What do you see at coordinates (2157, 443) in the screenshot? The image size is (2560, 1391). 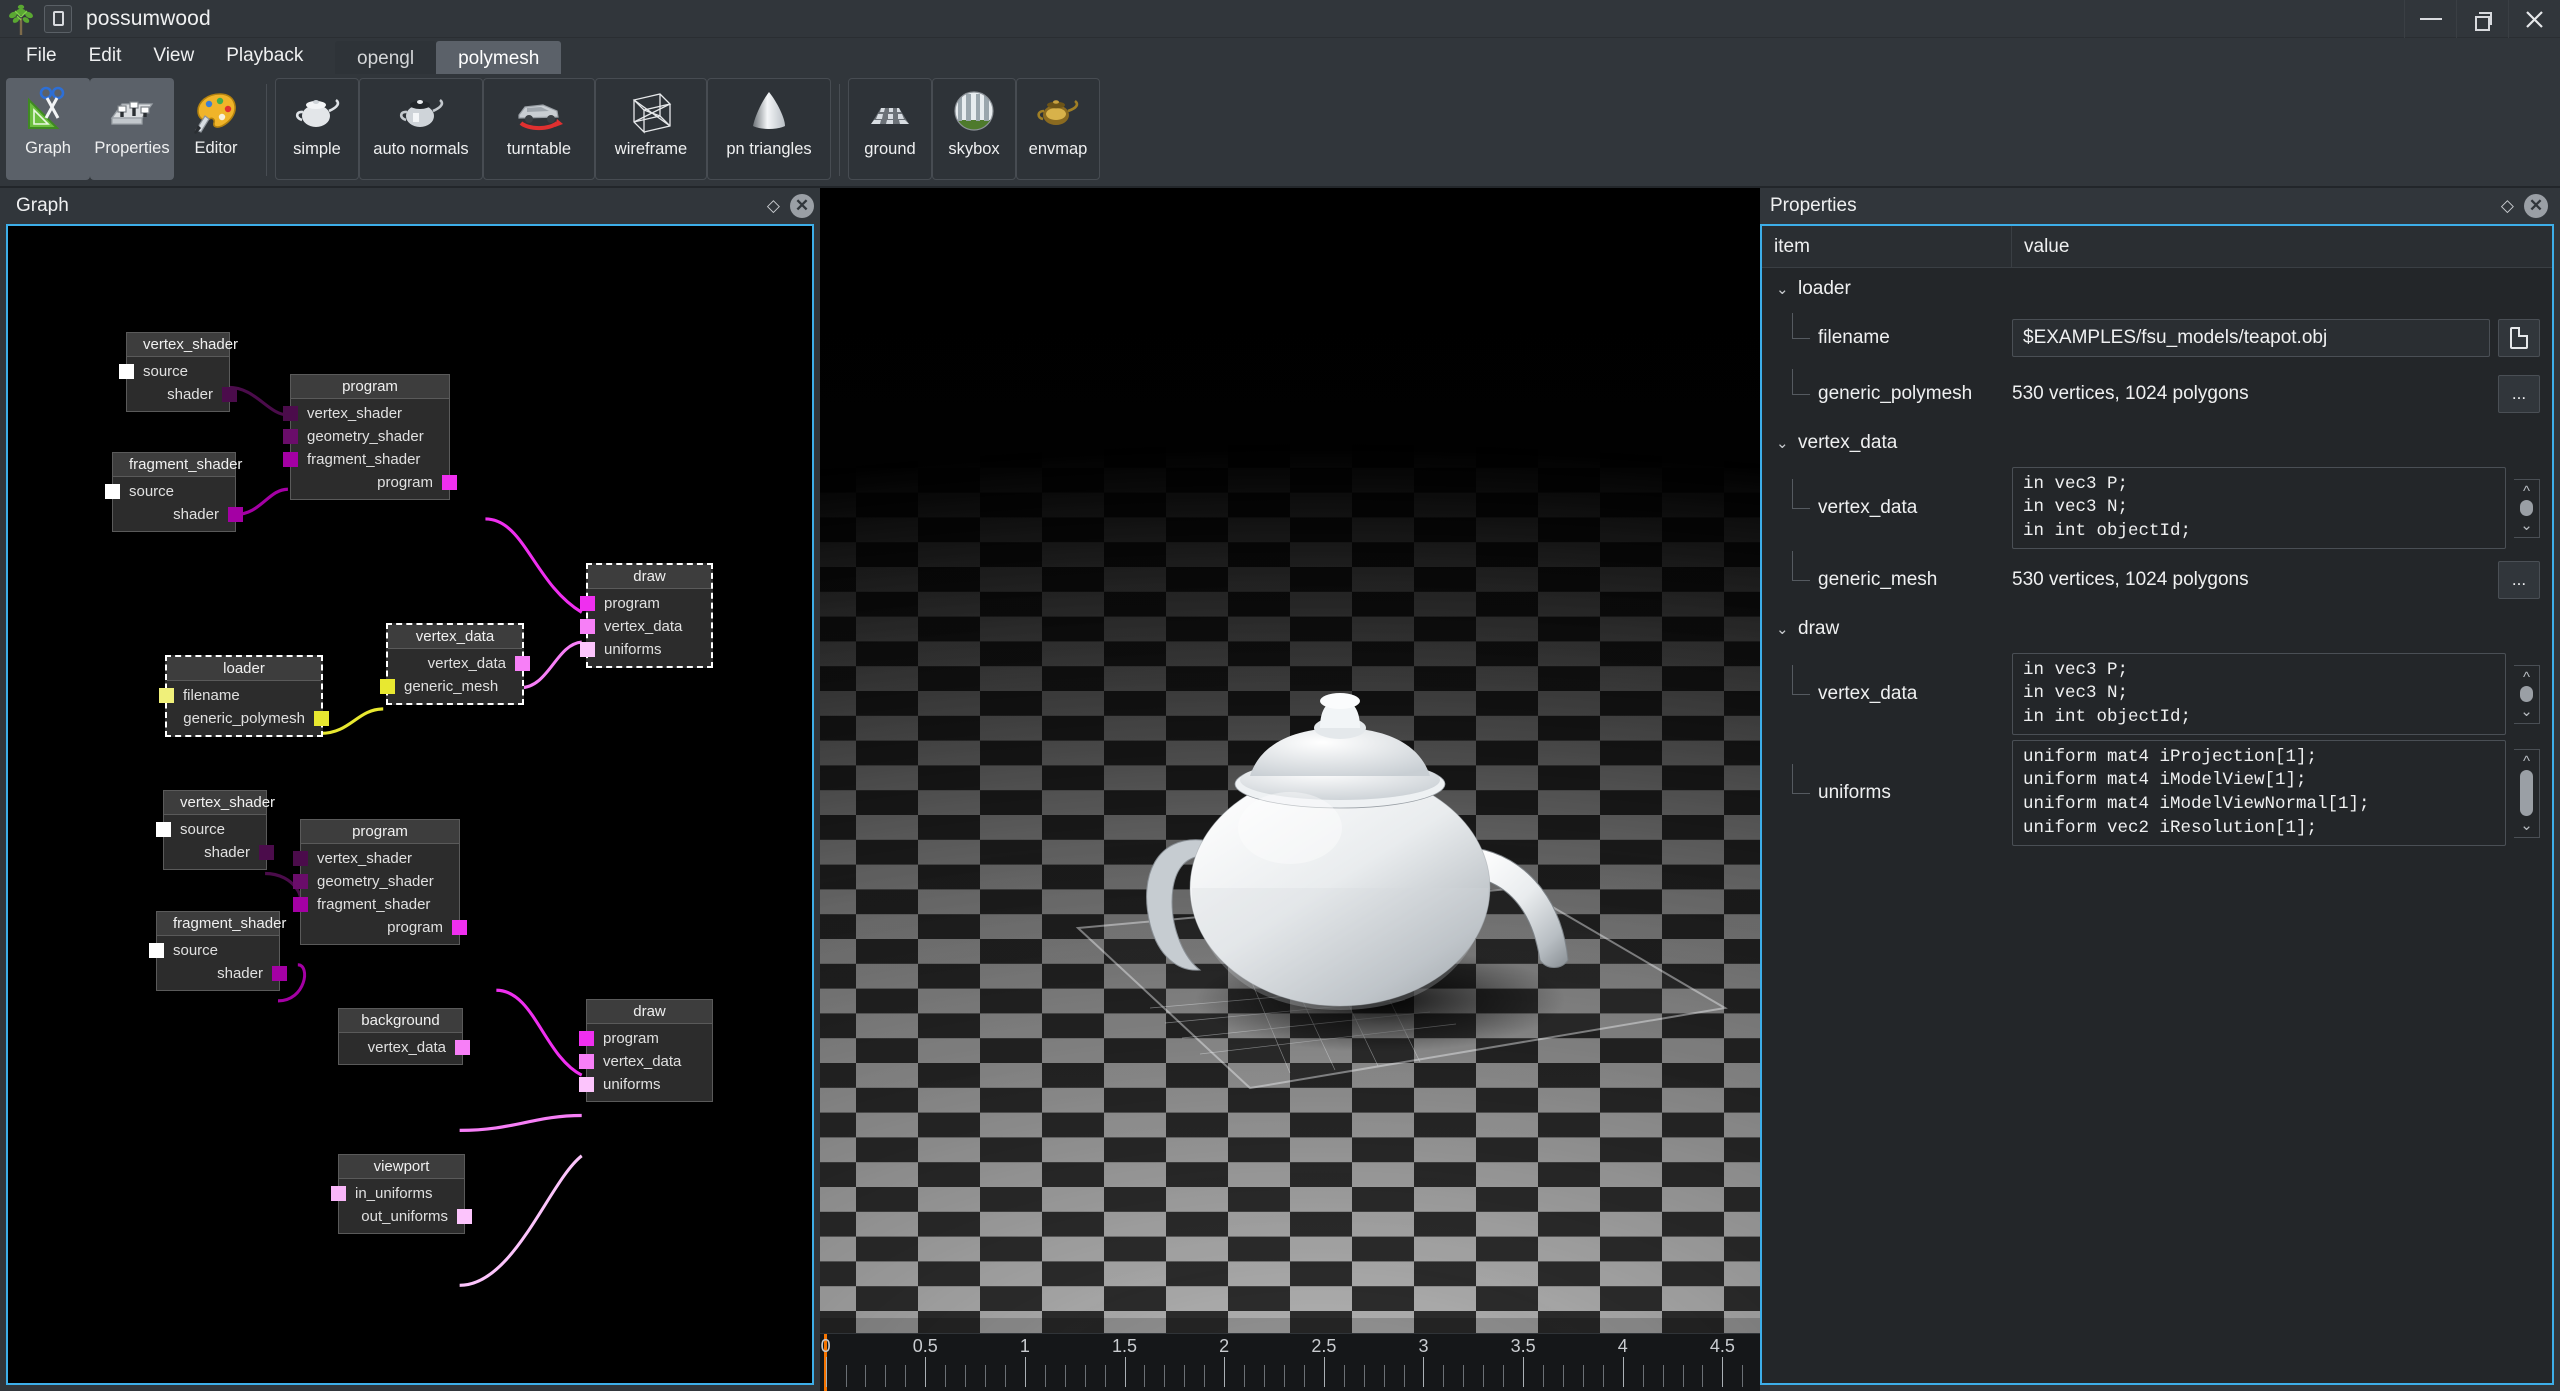 I see `property-group-vertex-data: ⌄ vertex_data` at bounding box center [2157, 443].